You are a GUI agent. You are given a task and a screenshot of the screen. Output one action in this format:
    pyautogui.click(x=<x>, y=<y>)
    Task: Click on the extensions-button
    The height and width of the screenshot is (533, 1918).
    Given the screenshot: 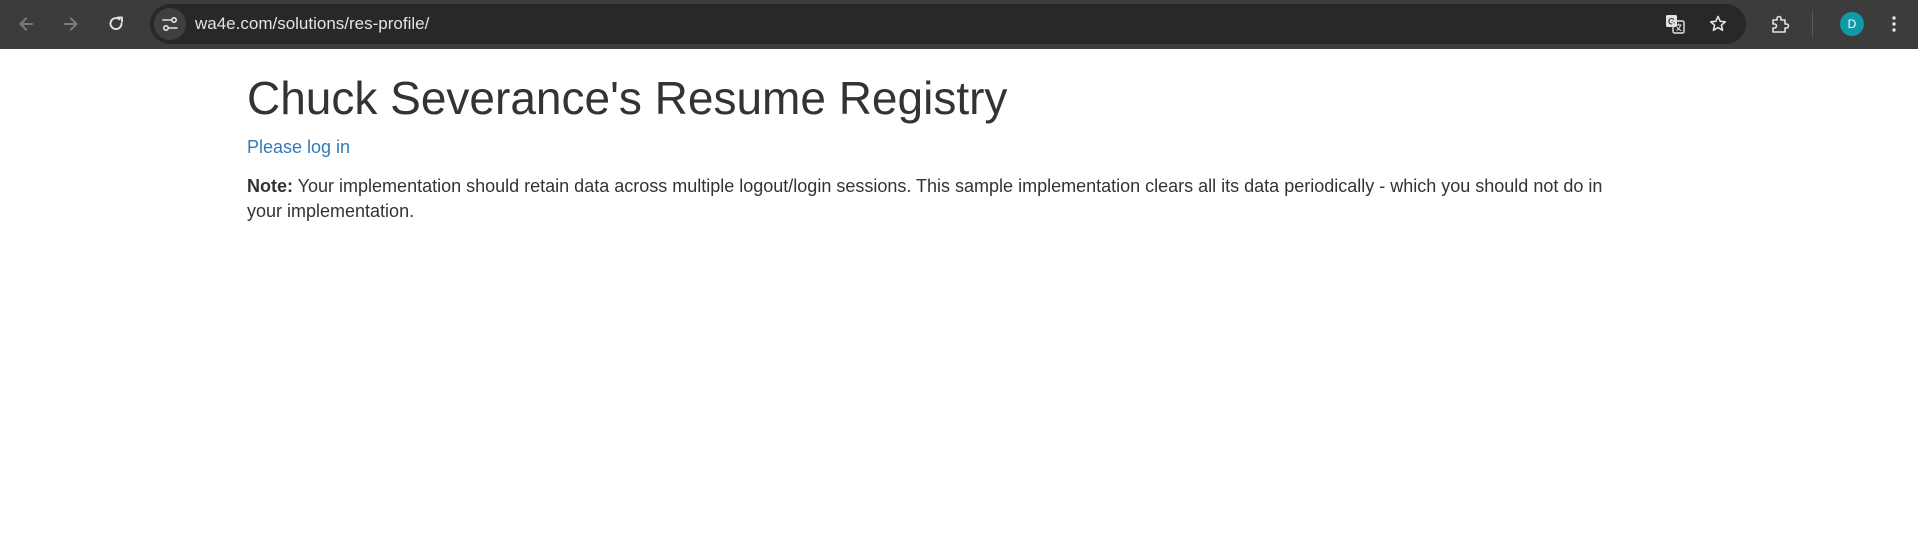 What is the action you would take?
    pyautogui.click(x=1780, y=24)
    